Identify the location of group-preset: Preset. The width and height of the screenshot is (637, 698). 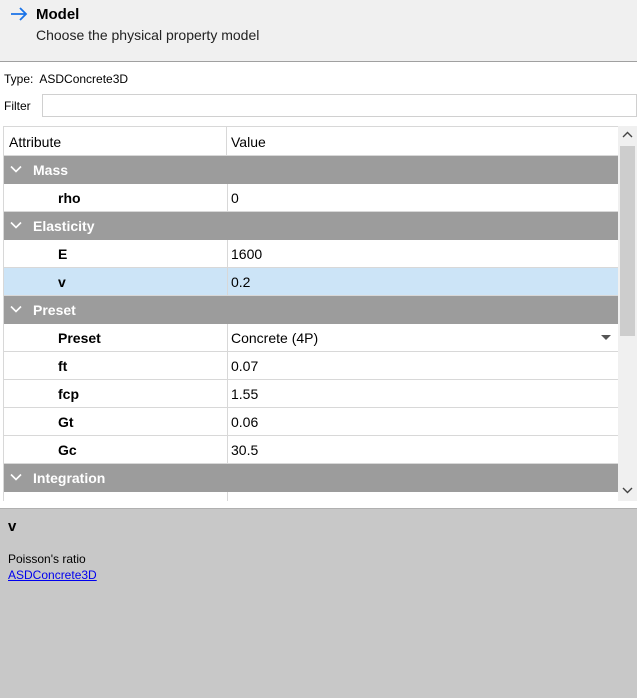
(311, 310).